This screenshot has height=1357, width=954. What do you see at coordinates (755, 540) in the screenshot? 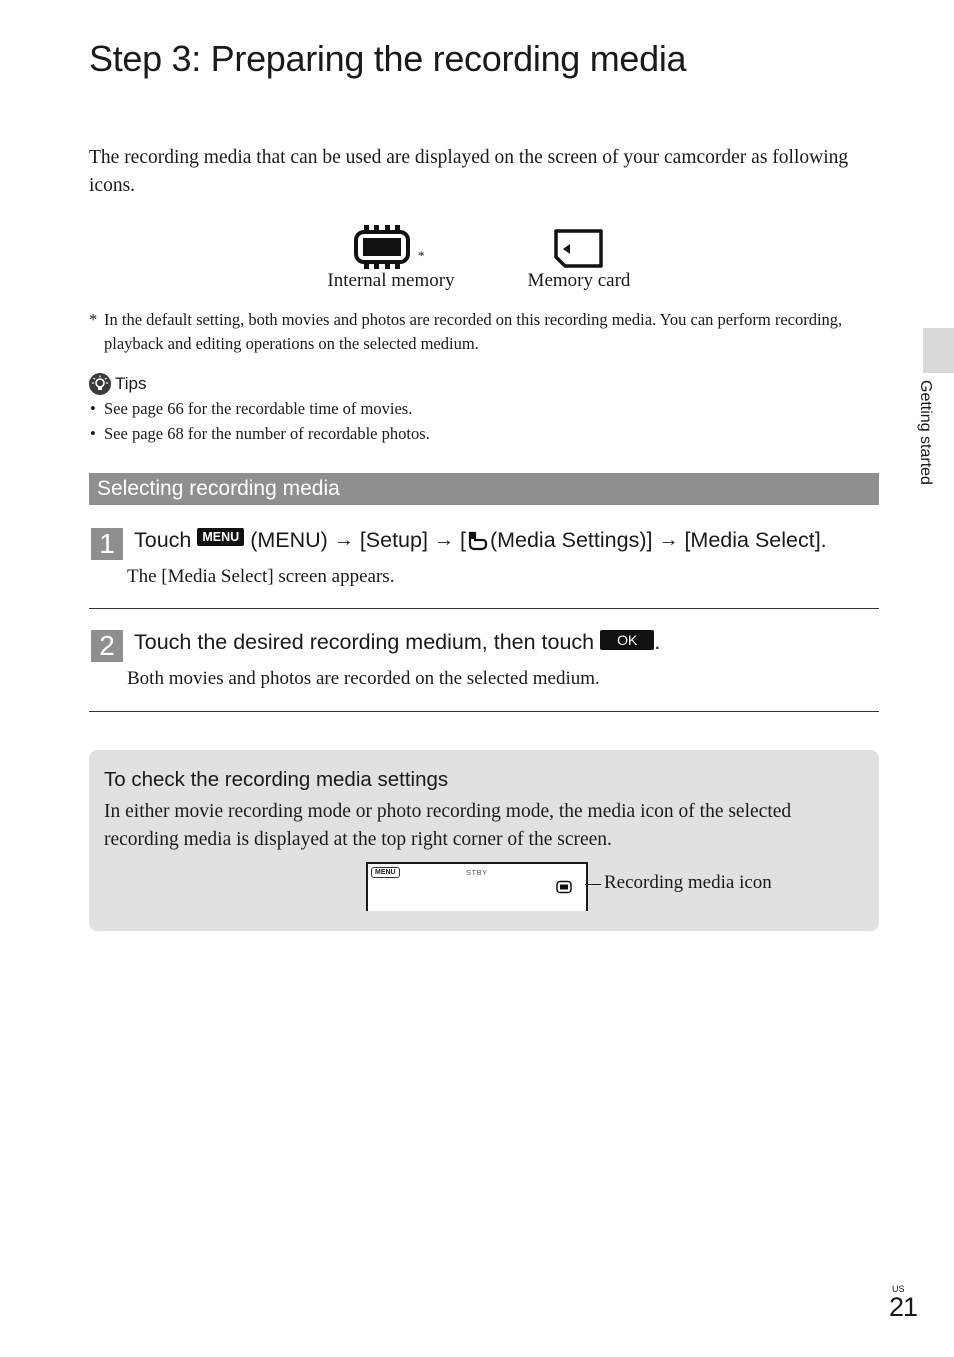
I see `media-select-text: [Media Select].` at bounding box center [755, 540].